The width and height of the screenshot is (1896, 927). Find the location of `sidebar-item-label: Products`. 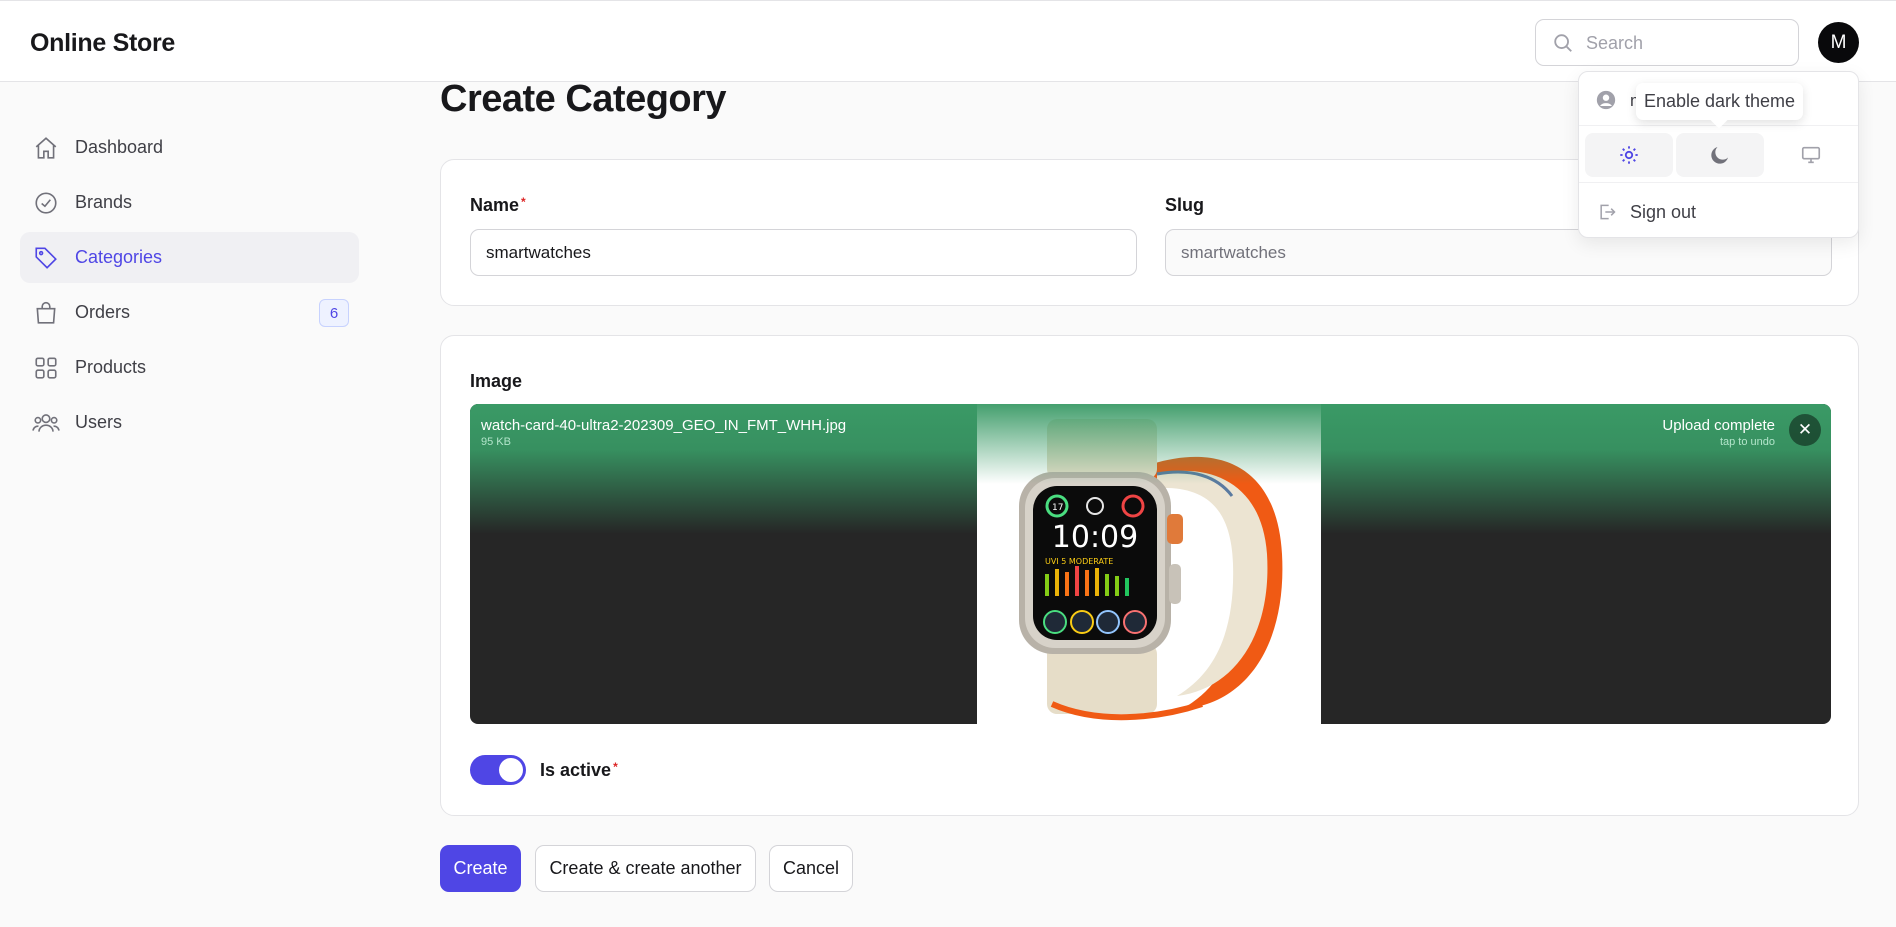

sidebar-item-label: Products is located at coordinates (111, 367).